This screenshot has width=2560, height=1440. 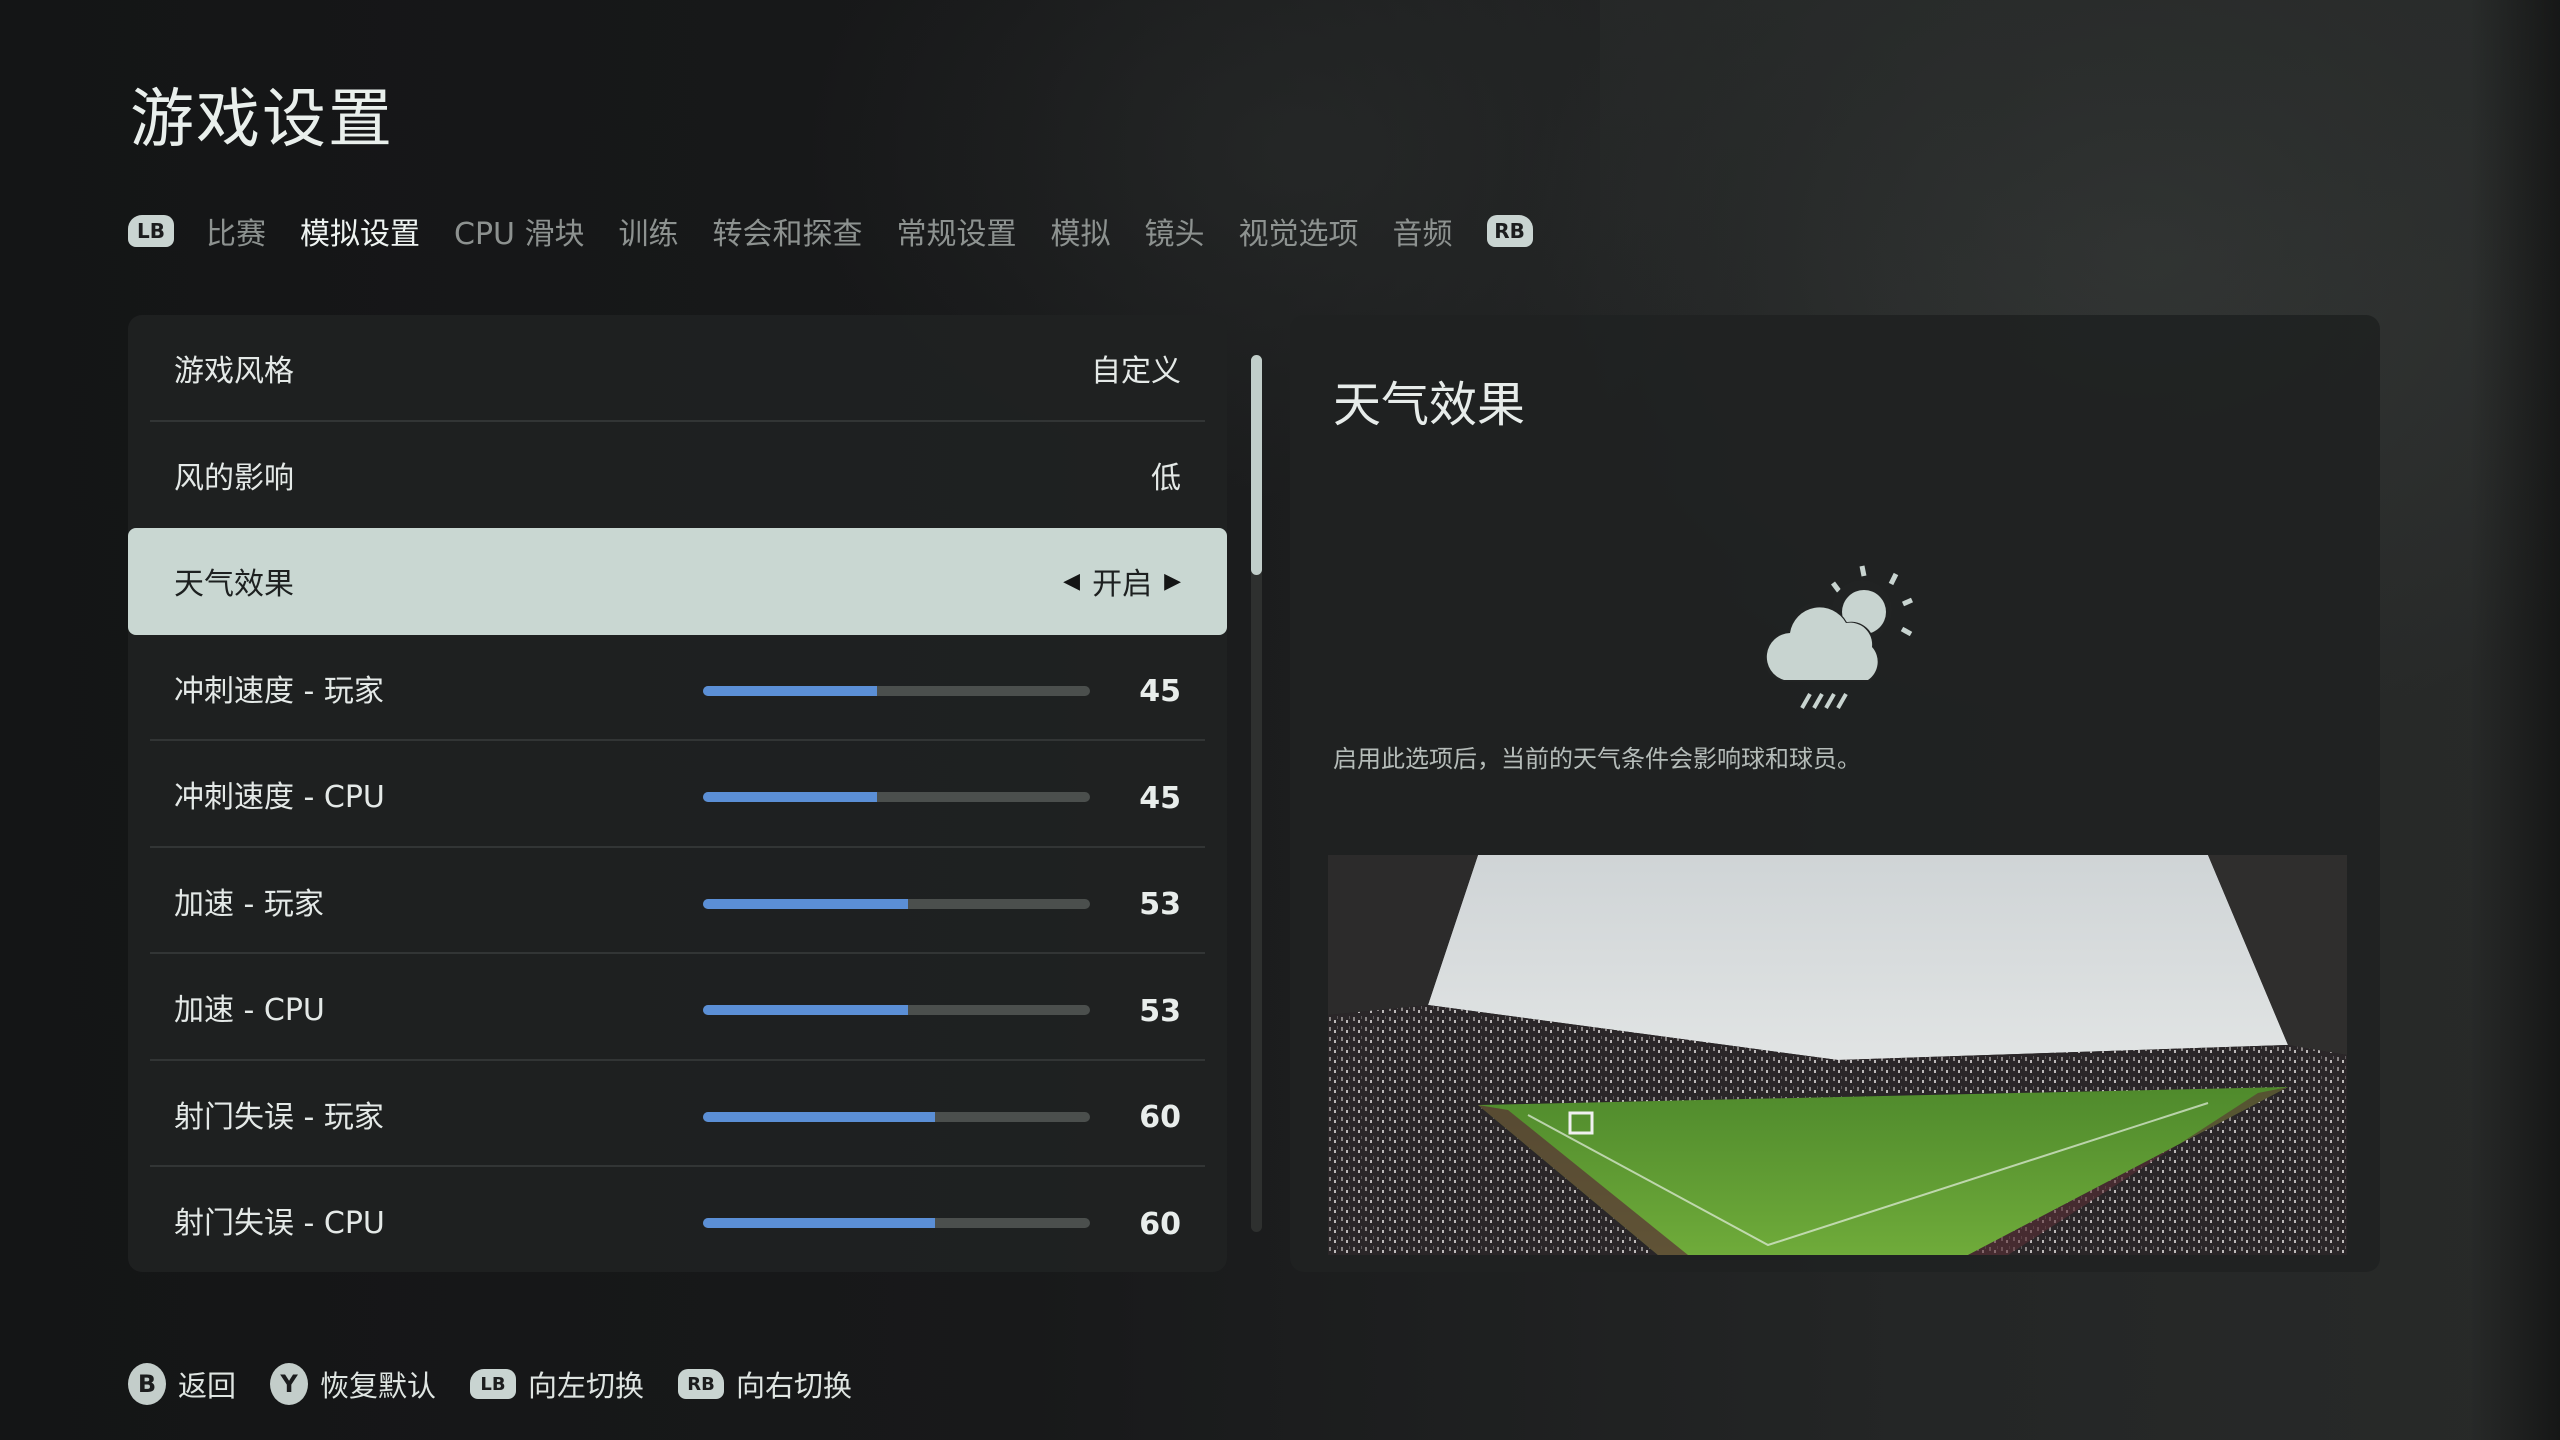 What do you see at coordinates (234, 372) in the screenshot?
I see `setting-label: 游戏风格` at bounding box center [234, 372].